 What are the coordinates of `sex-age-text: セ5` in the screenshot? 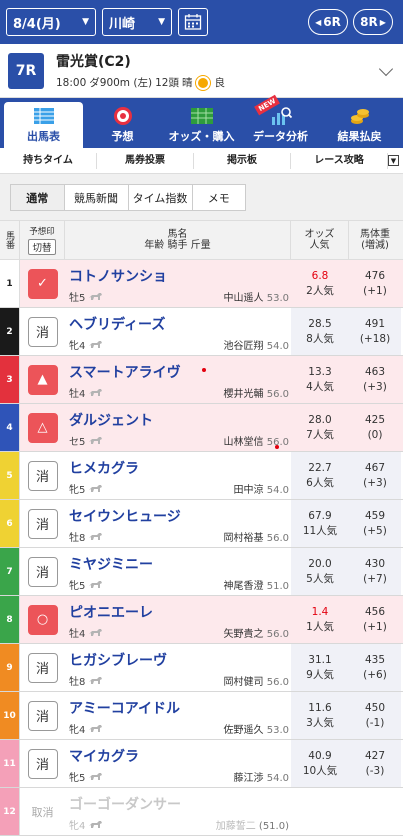 It's located at (77, 442).